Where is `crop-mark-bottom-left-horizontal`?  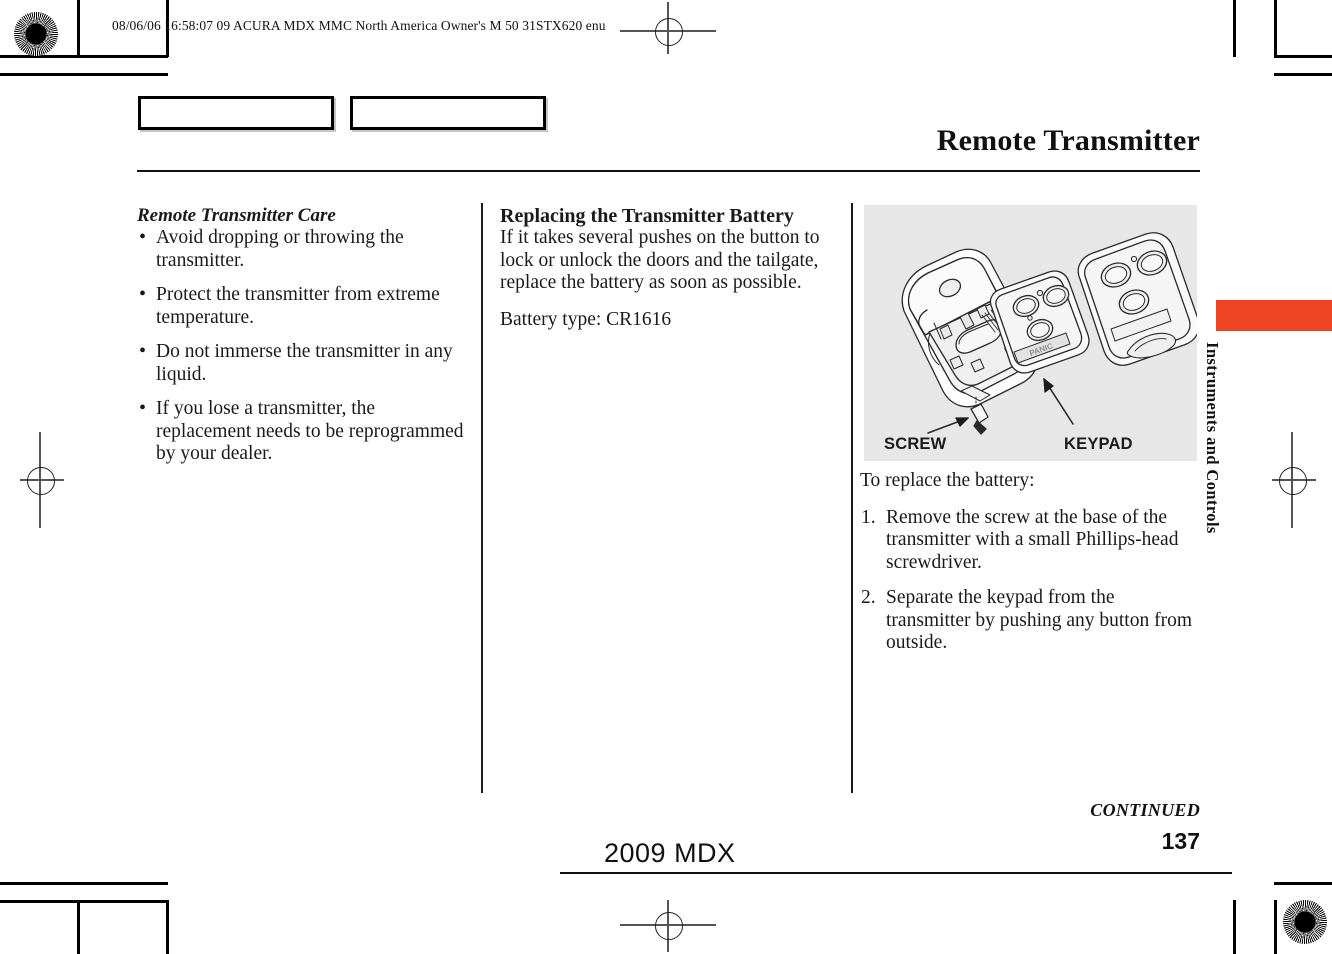
crop-mark-bottom-left-horizontal is located at coordinates (84, 883).